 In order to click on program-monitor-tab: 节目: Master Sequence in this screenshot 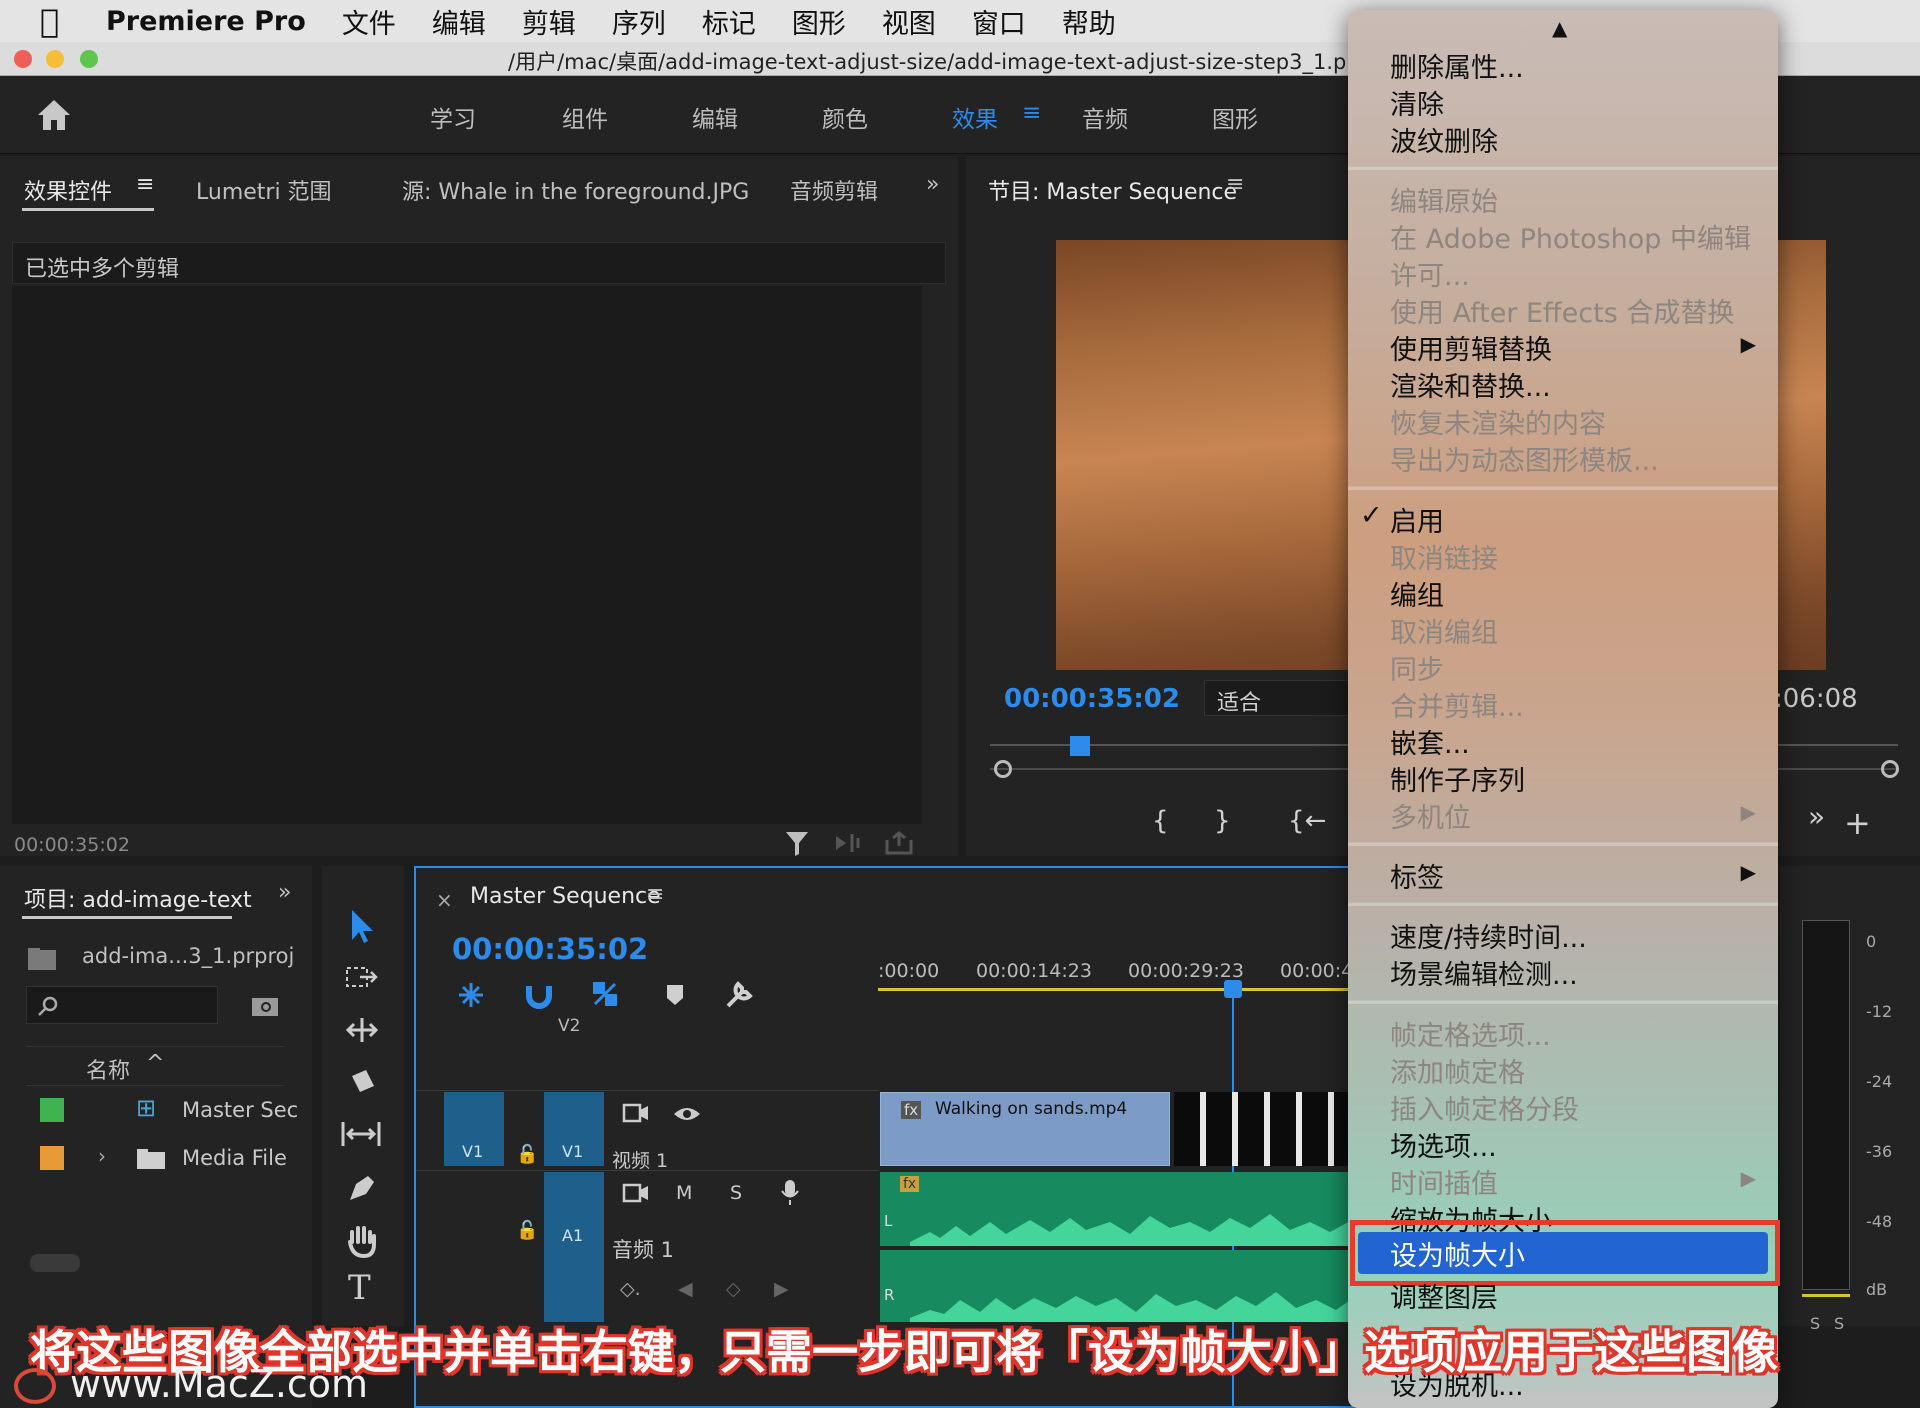, I will do `click(1112, 190)`.